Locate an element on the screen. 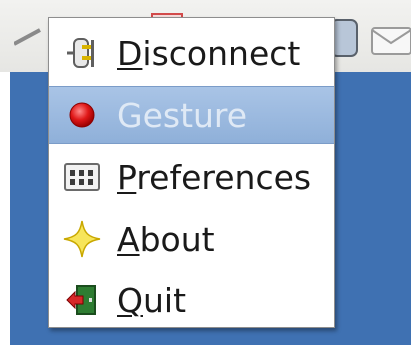 The width and height of the screenshot is (411, 345). tray-mail-icon is located at coordinates (390, 41).